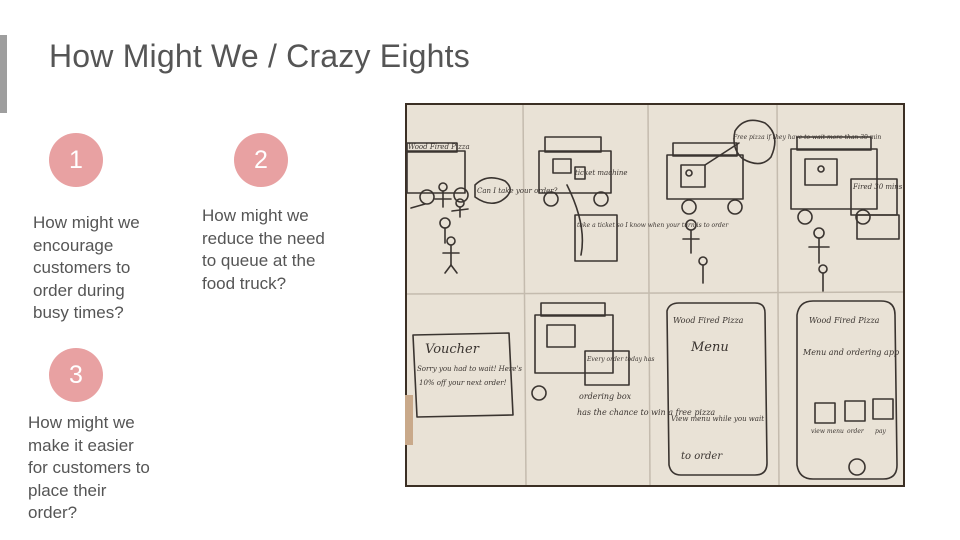 The width and height of the screenshot is (960, 540). I want to click on sketch-text: Fired 30 mins, so click(877, 187).